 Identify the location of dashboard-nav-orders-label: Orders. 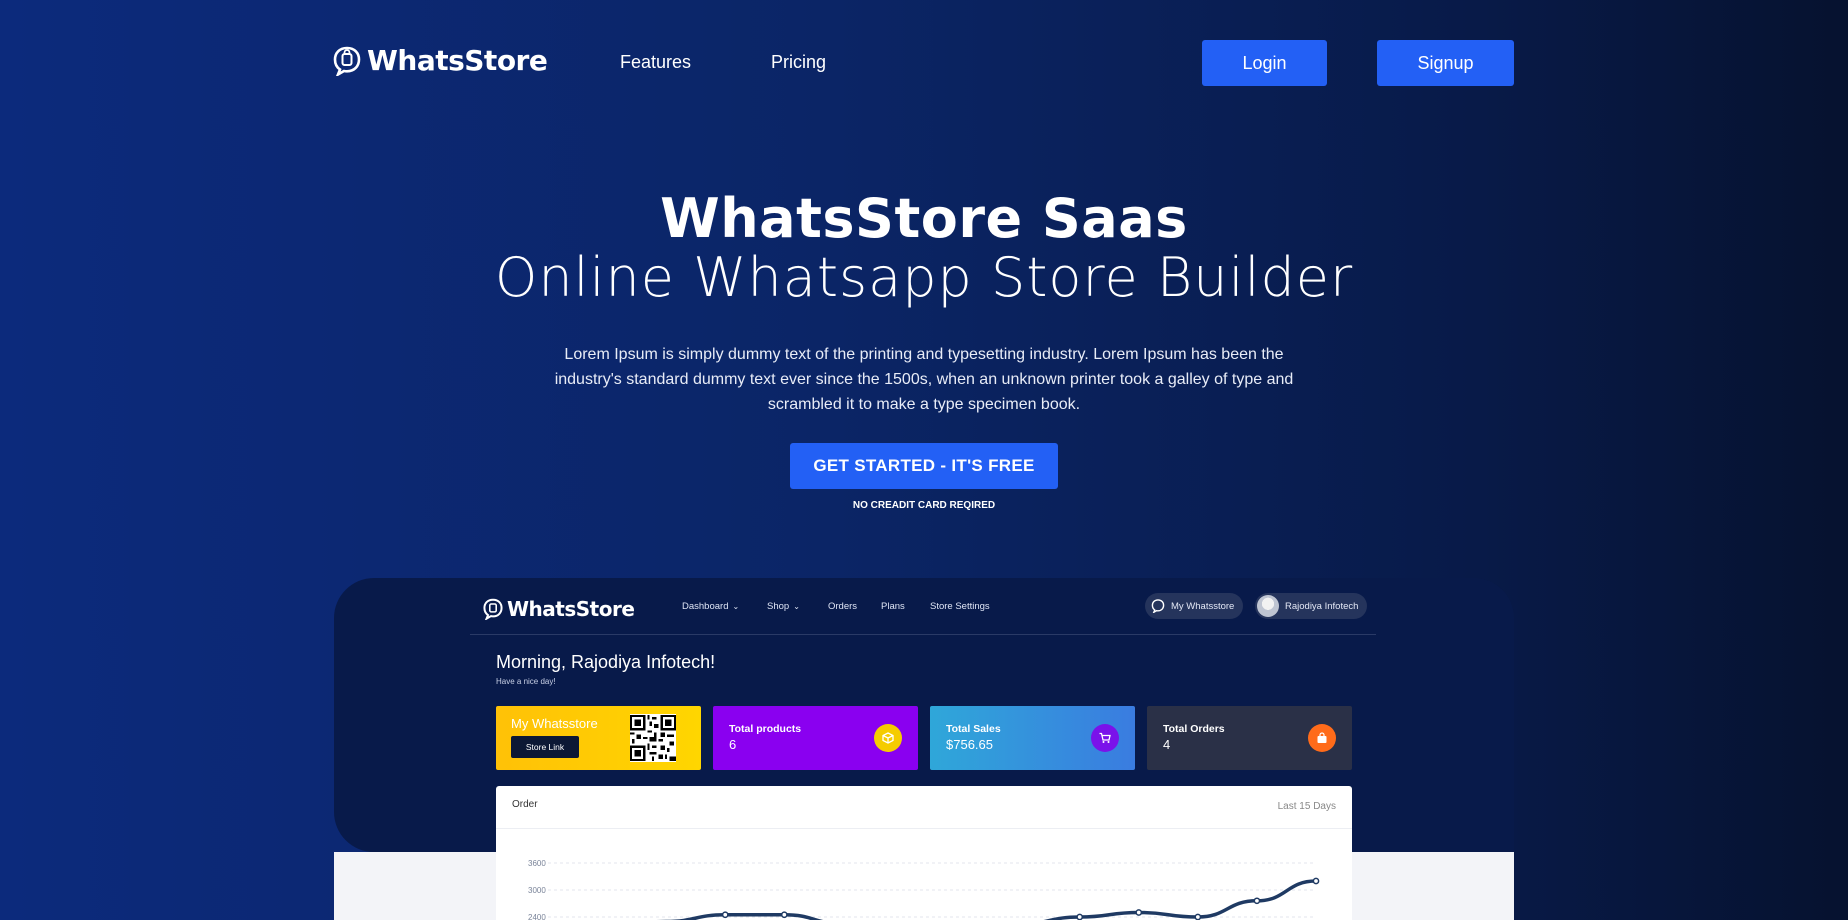
(843, 606).